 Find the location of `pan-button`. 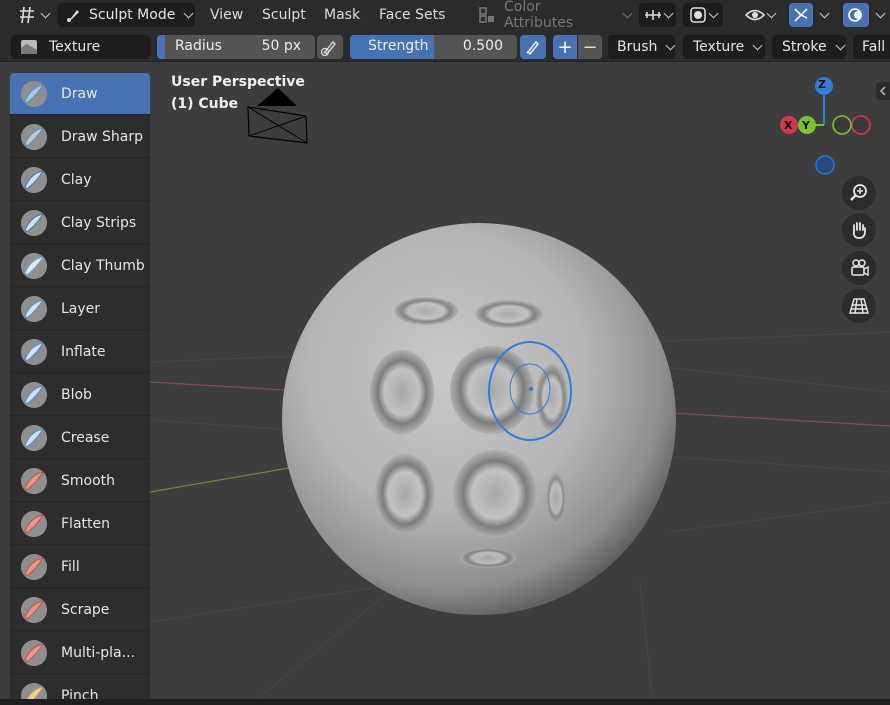

pan-button is located at coordinates (859, 230).